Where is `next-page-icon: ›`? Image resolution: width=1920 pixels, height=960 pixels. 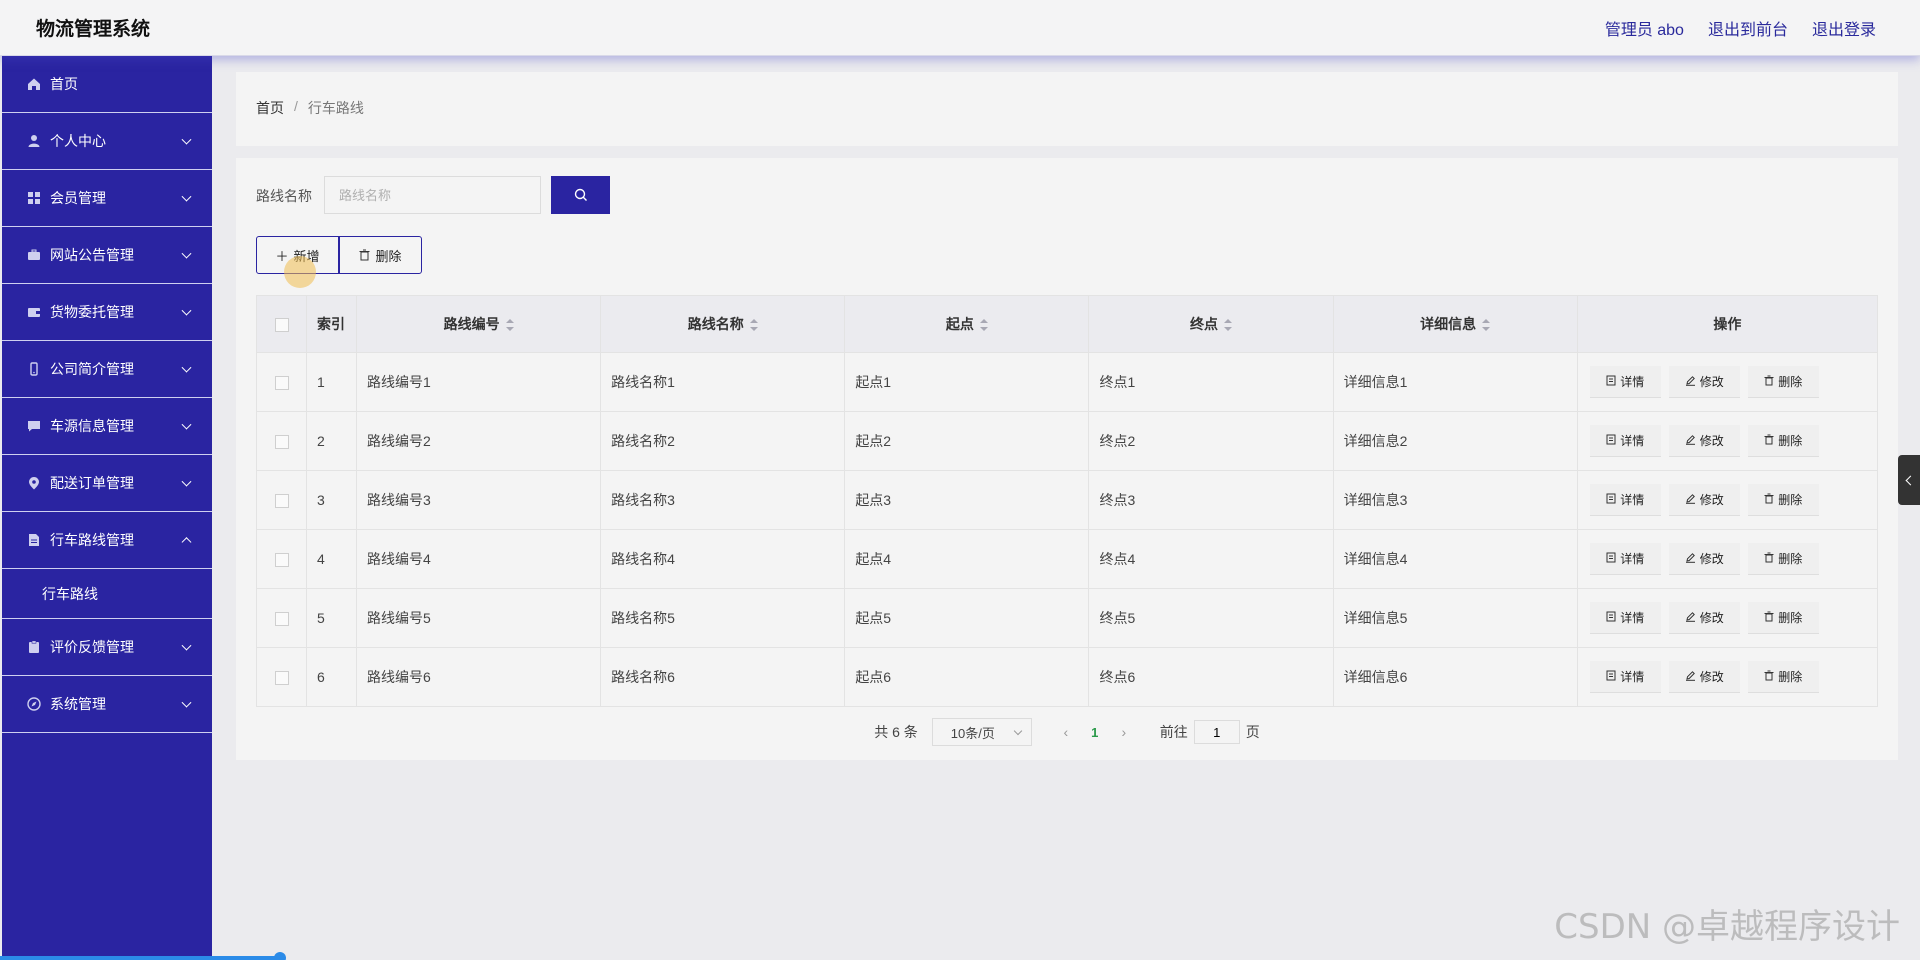
next-page-icon: › is located at coordinates (1124, 732).